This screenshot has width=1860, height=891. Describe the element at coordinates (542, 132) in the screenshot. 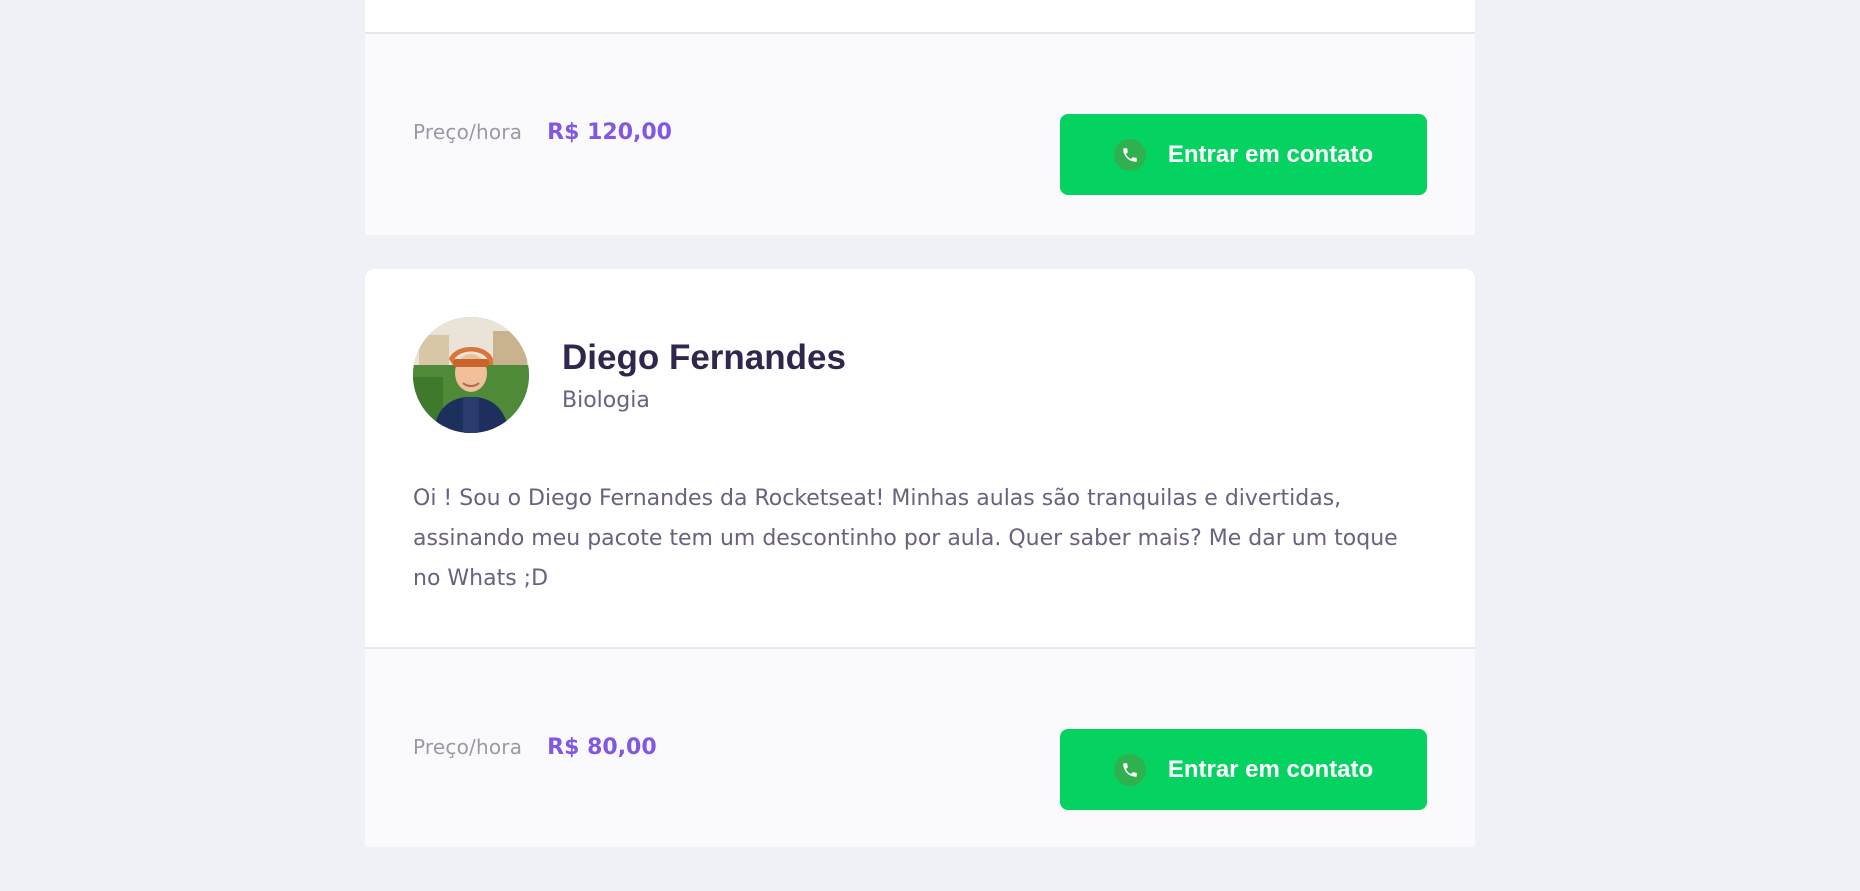

I see `price-info: Preço/hora R$ 120,00` at that location.